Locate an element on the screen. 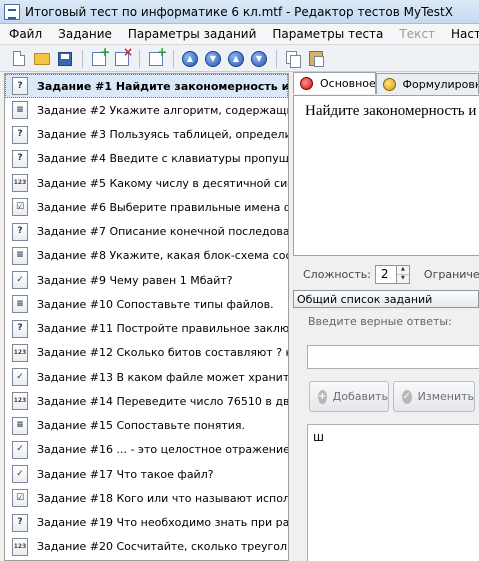 This screenshot has height=561, width=479. add-task-icon is located at coordinates (101, 55).